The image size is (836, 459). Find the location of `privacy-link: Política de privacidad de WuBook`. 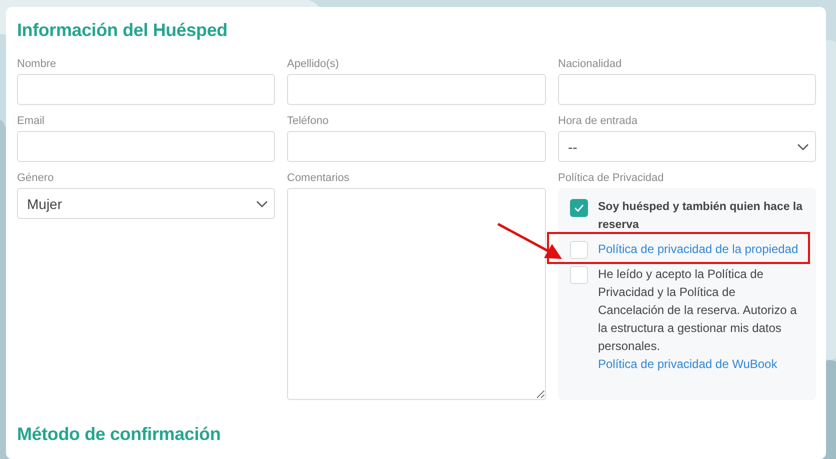

privacy-link: Política de privacidad de WuBook is located at coordinates (688, 364).